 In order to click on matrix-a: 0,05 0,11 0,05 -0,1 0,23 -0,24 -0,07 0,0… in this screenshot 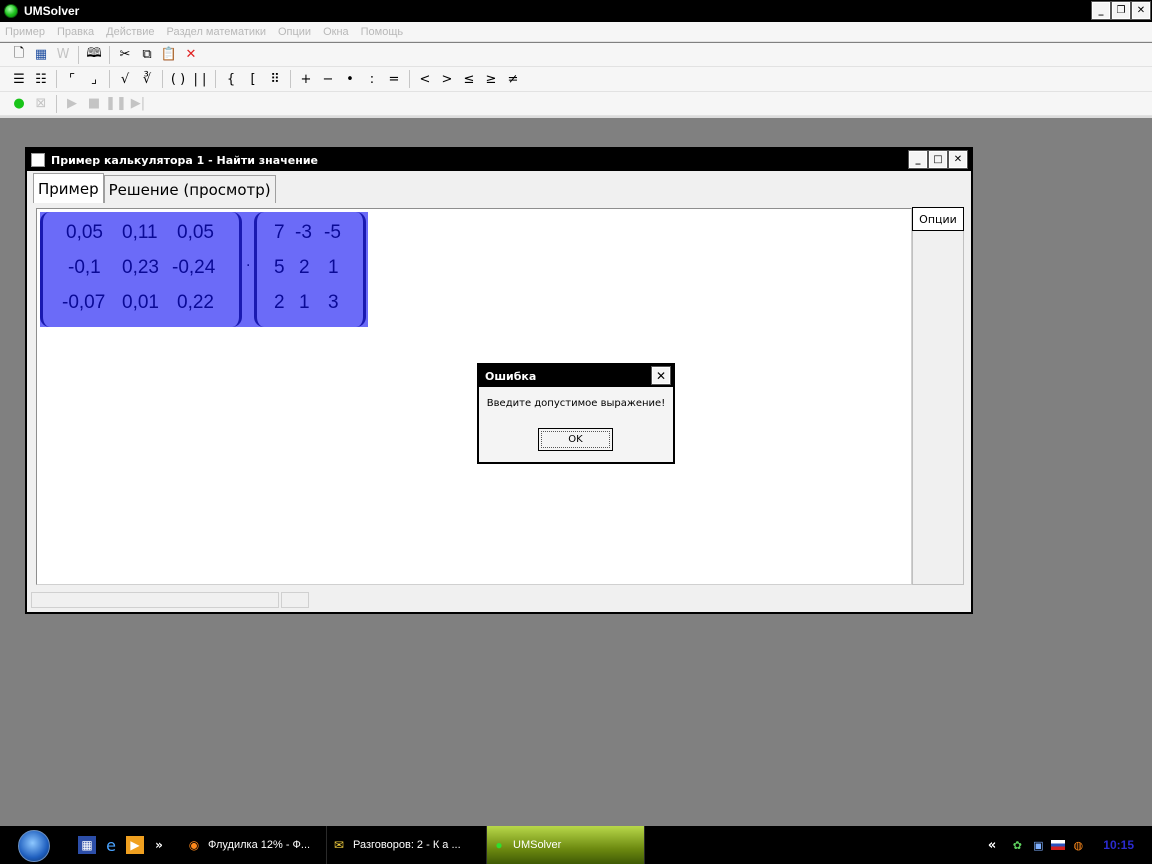, I will do `click(141, 269)`.